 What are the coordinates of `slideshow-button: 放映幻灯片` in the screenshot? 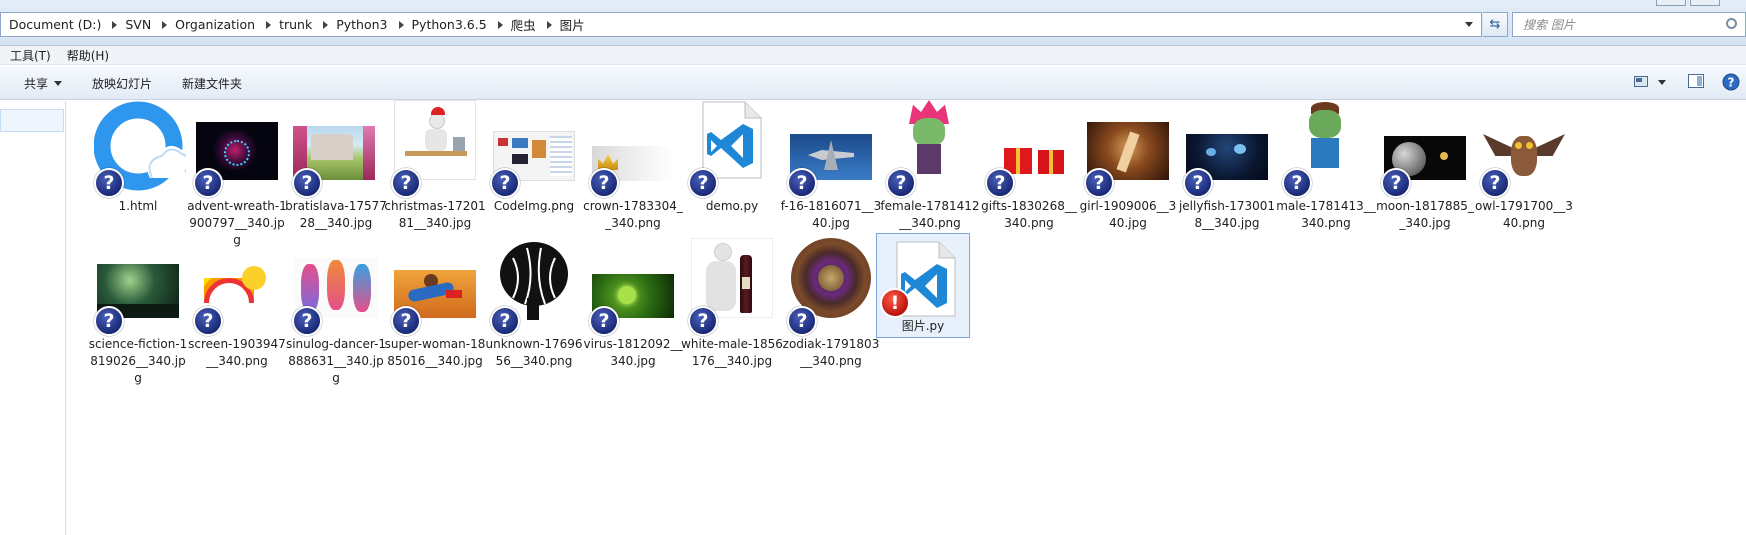 It's located at (122, 83).